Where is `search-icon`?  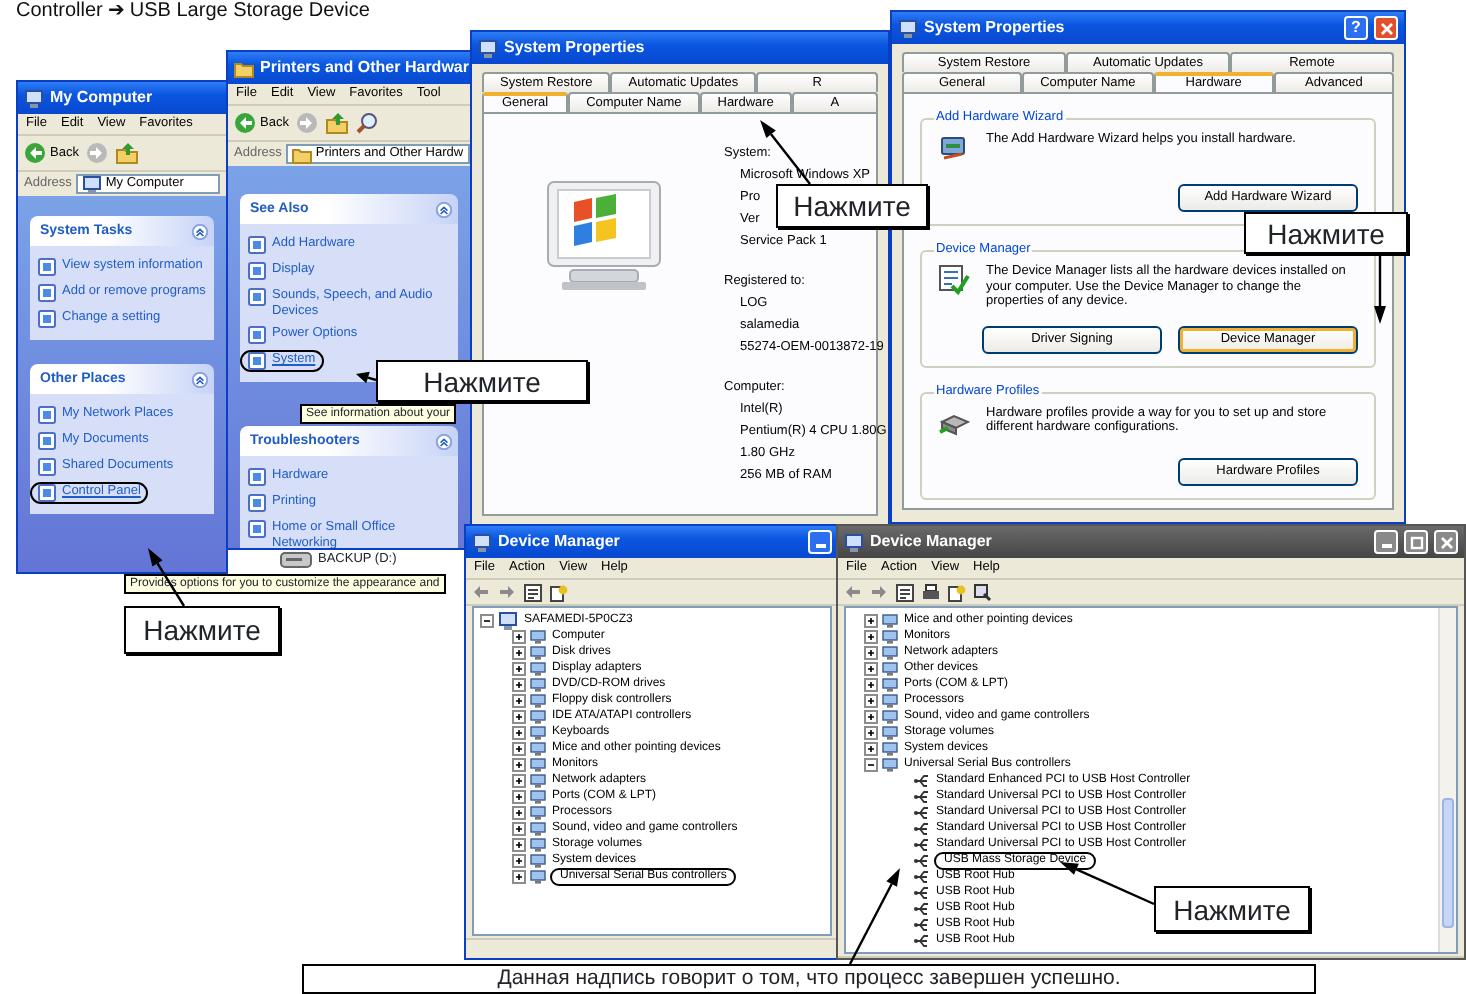 search-icon is located at coordinates (367, 123).